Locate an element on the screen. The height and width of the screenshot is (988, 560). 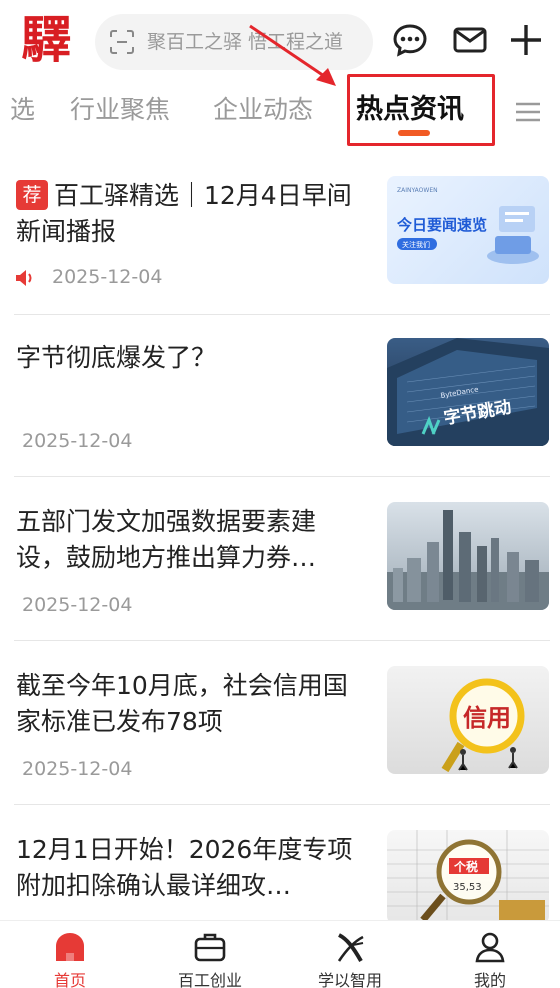
recommend-badge: 荐 is located at coordinates (32, 195).